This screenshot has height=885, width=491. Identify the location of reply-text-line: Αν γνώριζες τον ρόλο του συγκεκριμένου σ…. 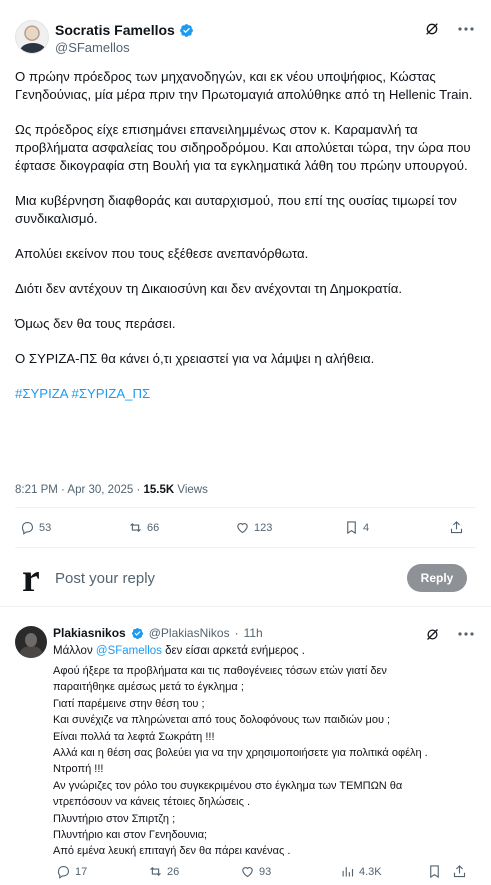
(228, 785).